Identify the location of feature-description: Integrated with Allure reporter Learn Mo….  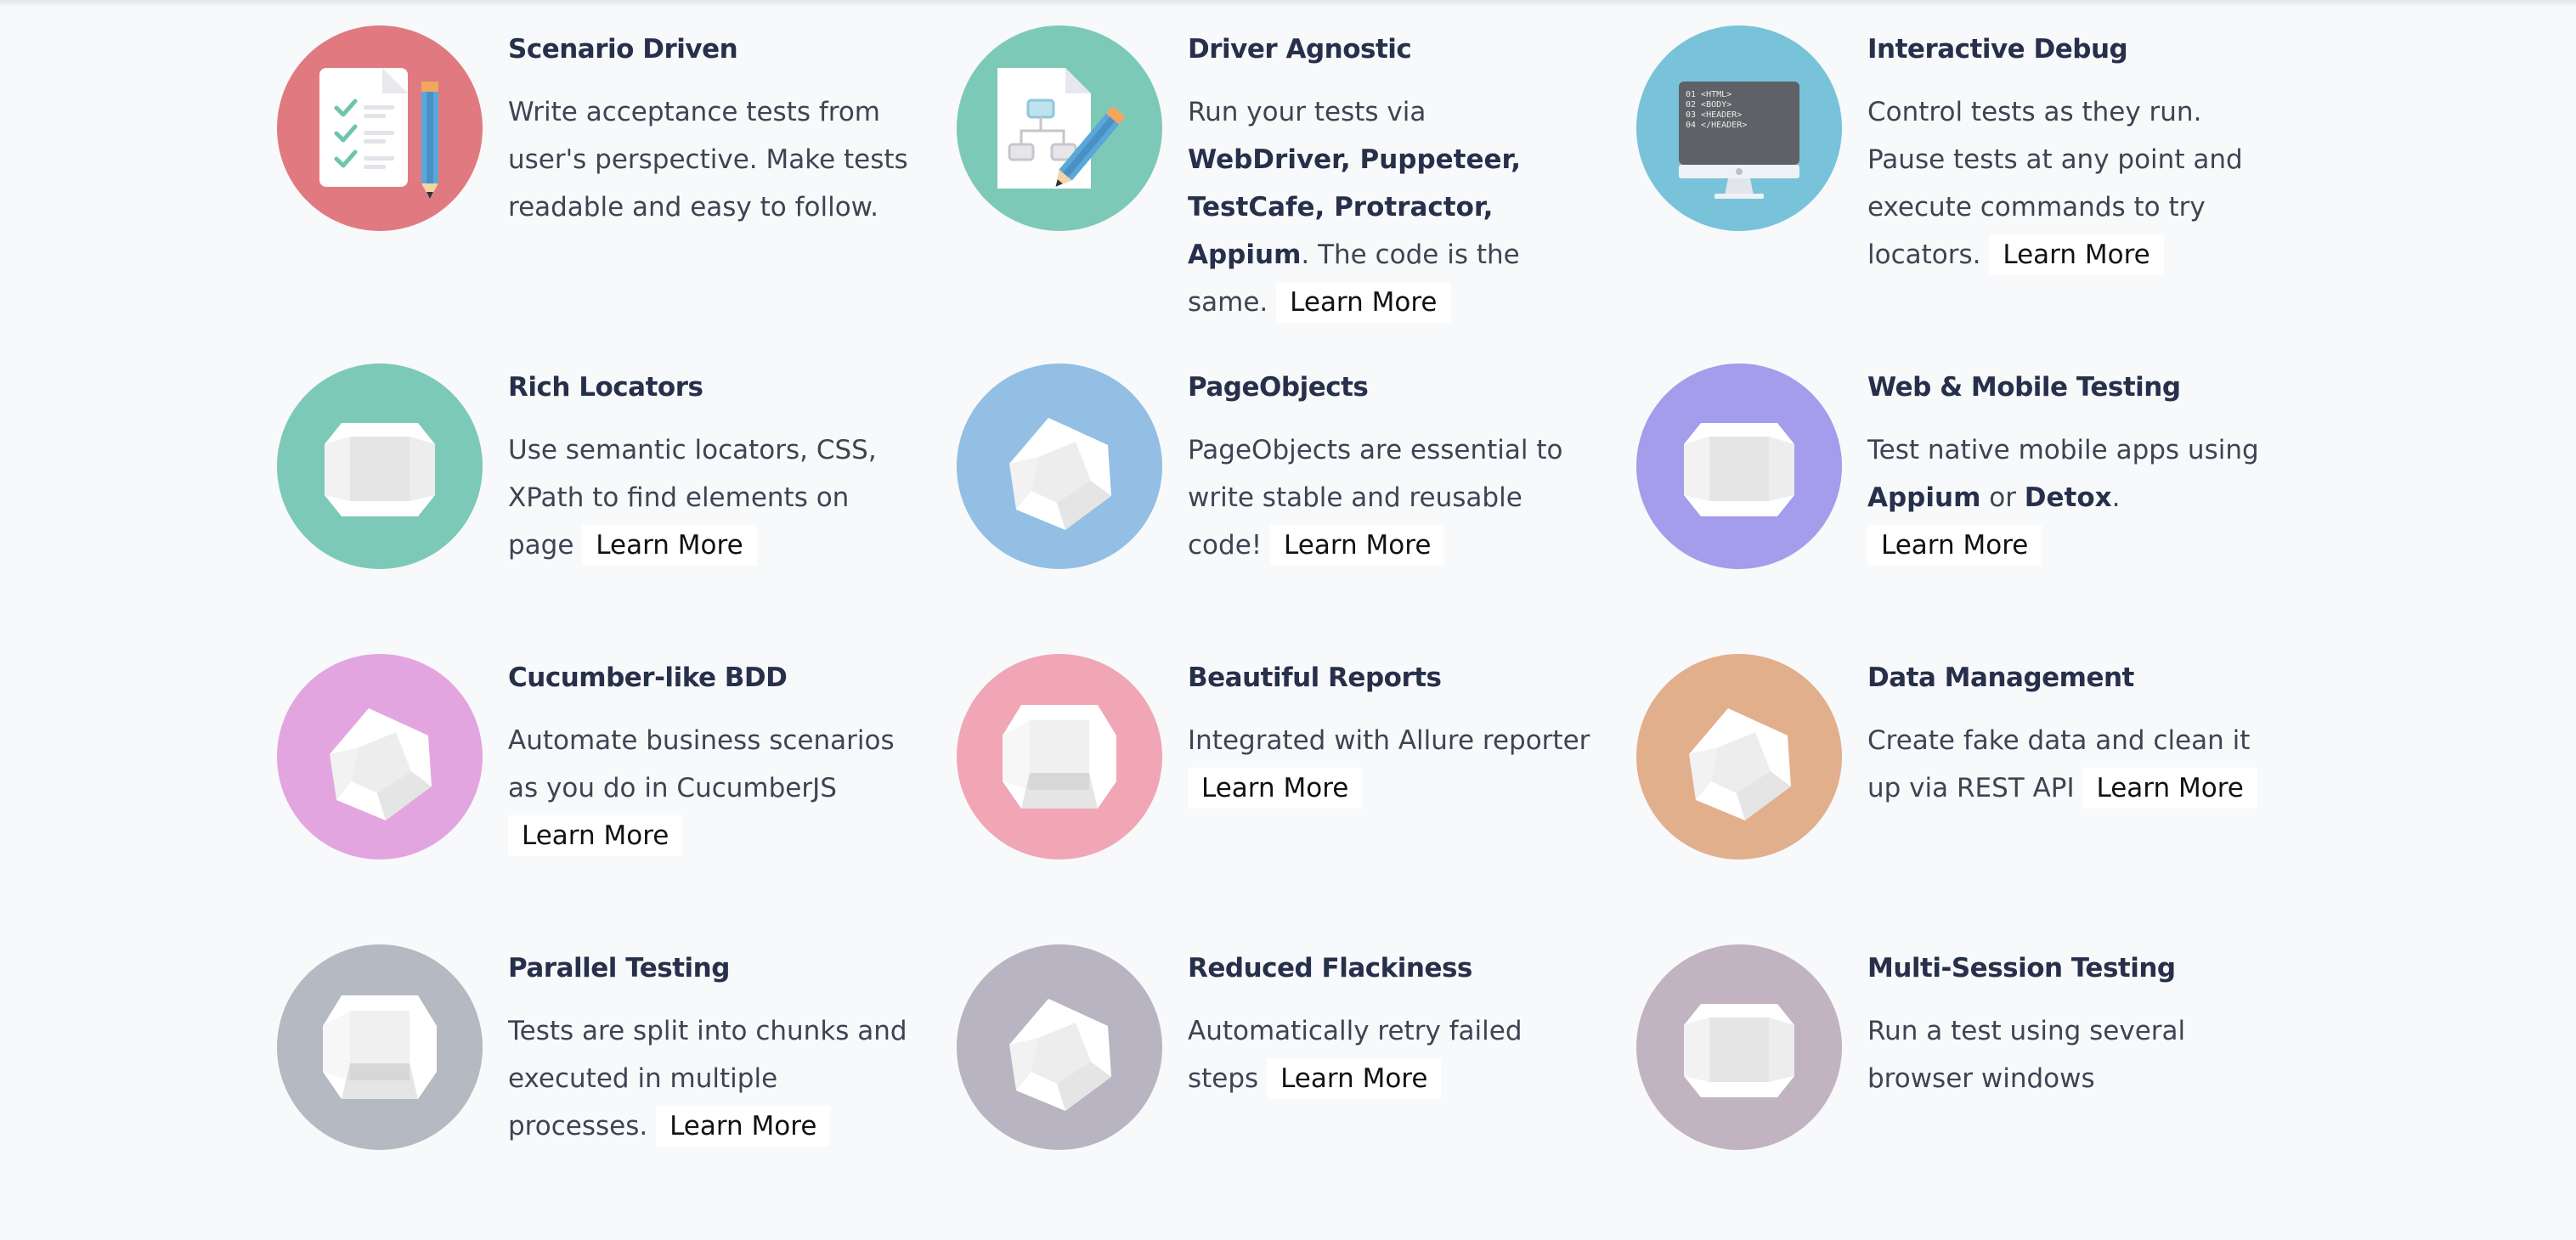
(1392, 764).